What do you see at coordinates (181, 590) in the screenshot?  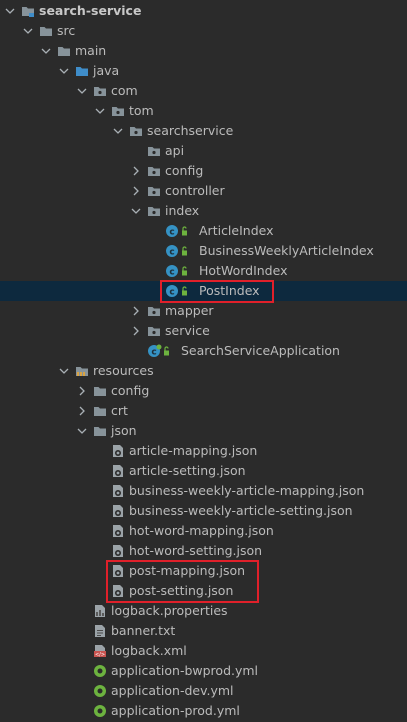 I see `tree-item-label: post-setting.json` at bounding box center [181, 590].